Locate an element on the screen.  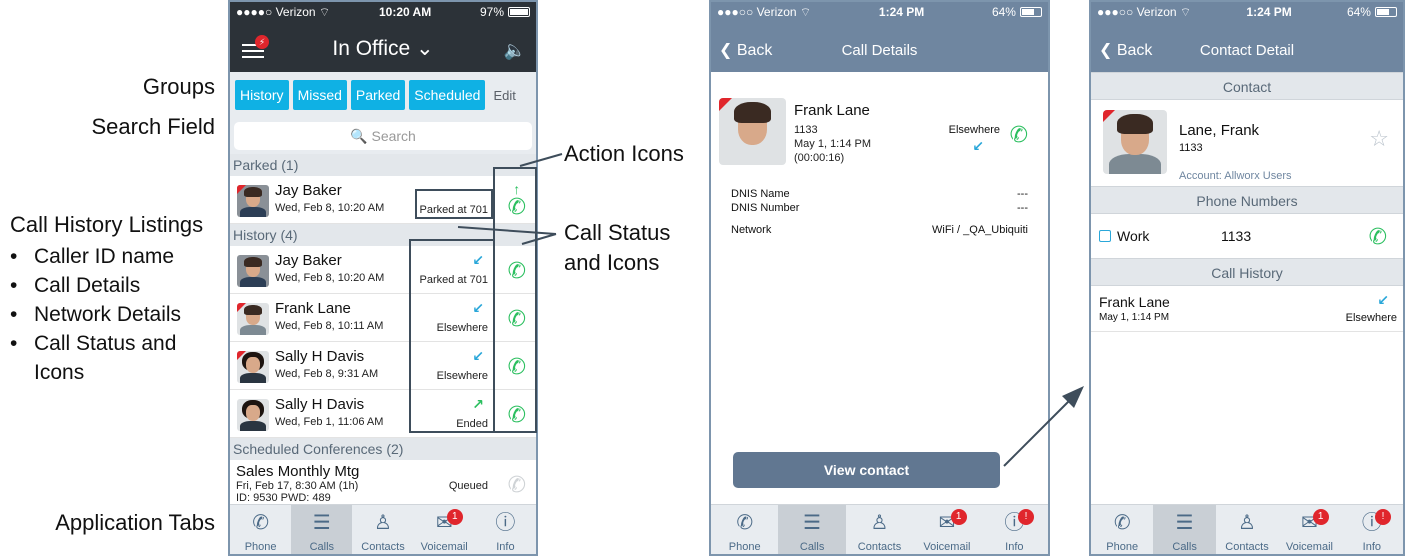
tab-info: ⓘ Info is located at coordinates (505, 529).